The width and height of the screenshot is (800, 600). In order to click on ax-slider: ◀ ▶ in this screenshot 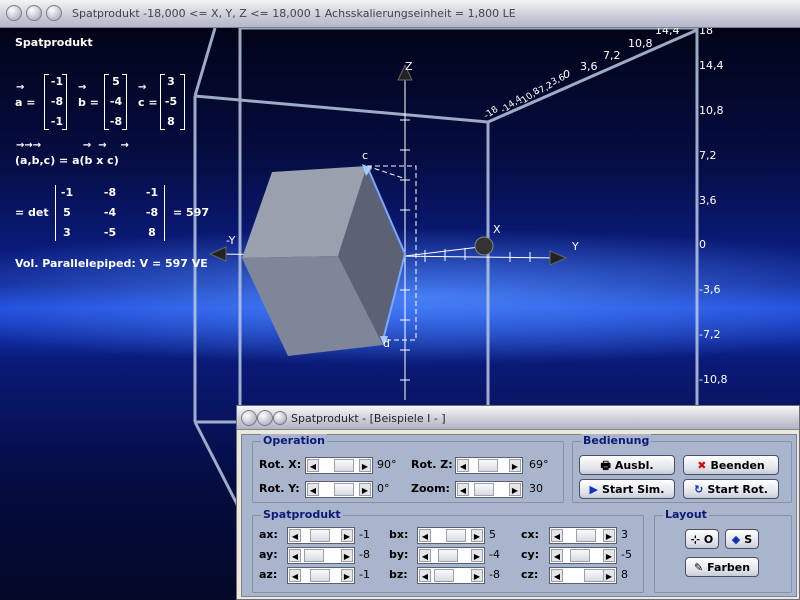, I will do `click(321, 535)`.